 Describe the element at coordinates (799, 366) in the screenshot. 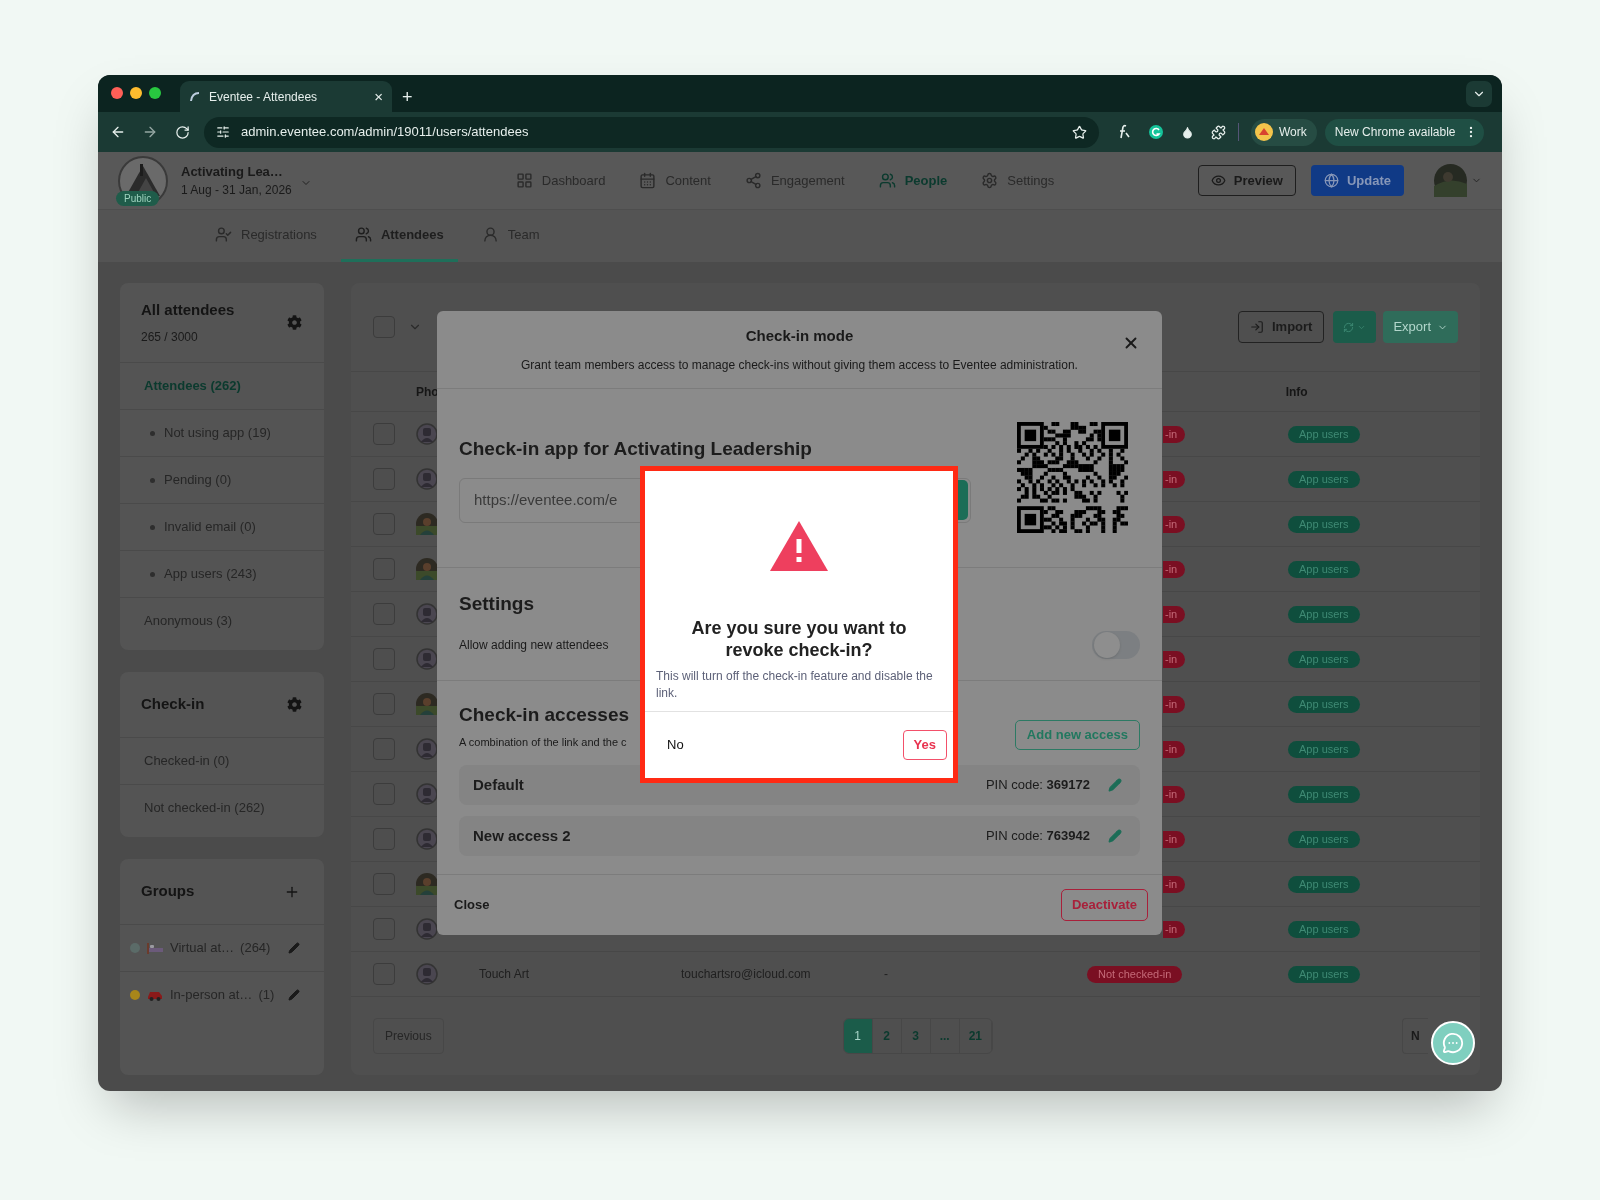

I see `modal-subtitle: Grant team members access to manage check-ins without giving them access to Eventee administration.` at that location.